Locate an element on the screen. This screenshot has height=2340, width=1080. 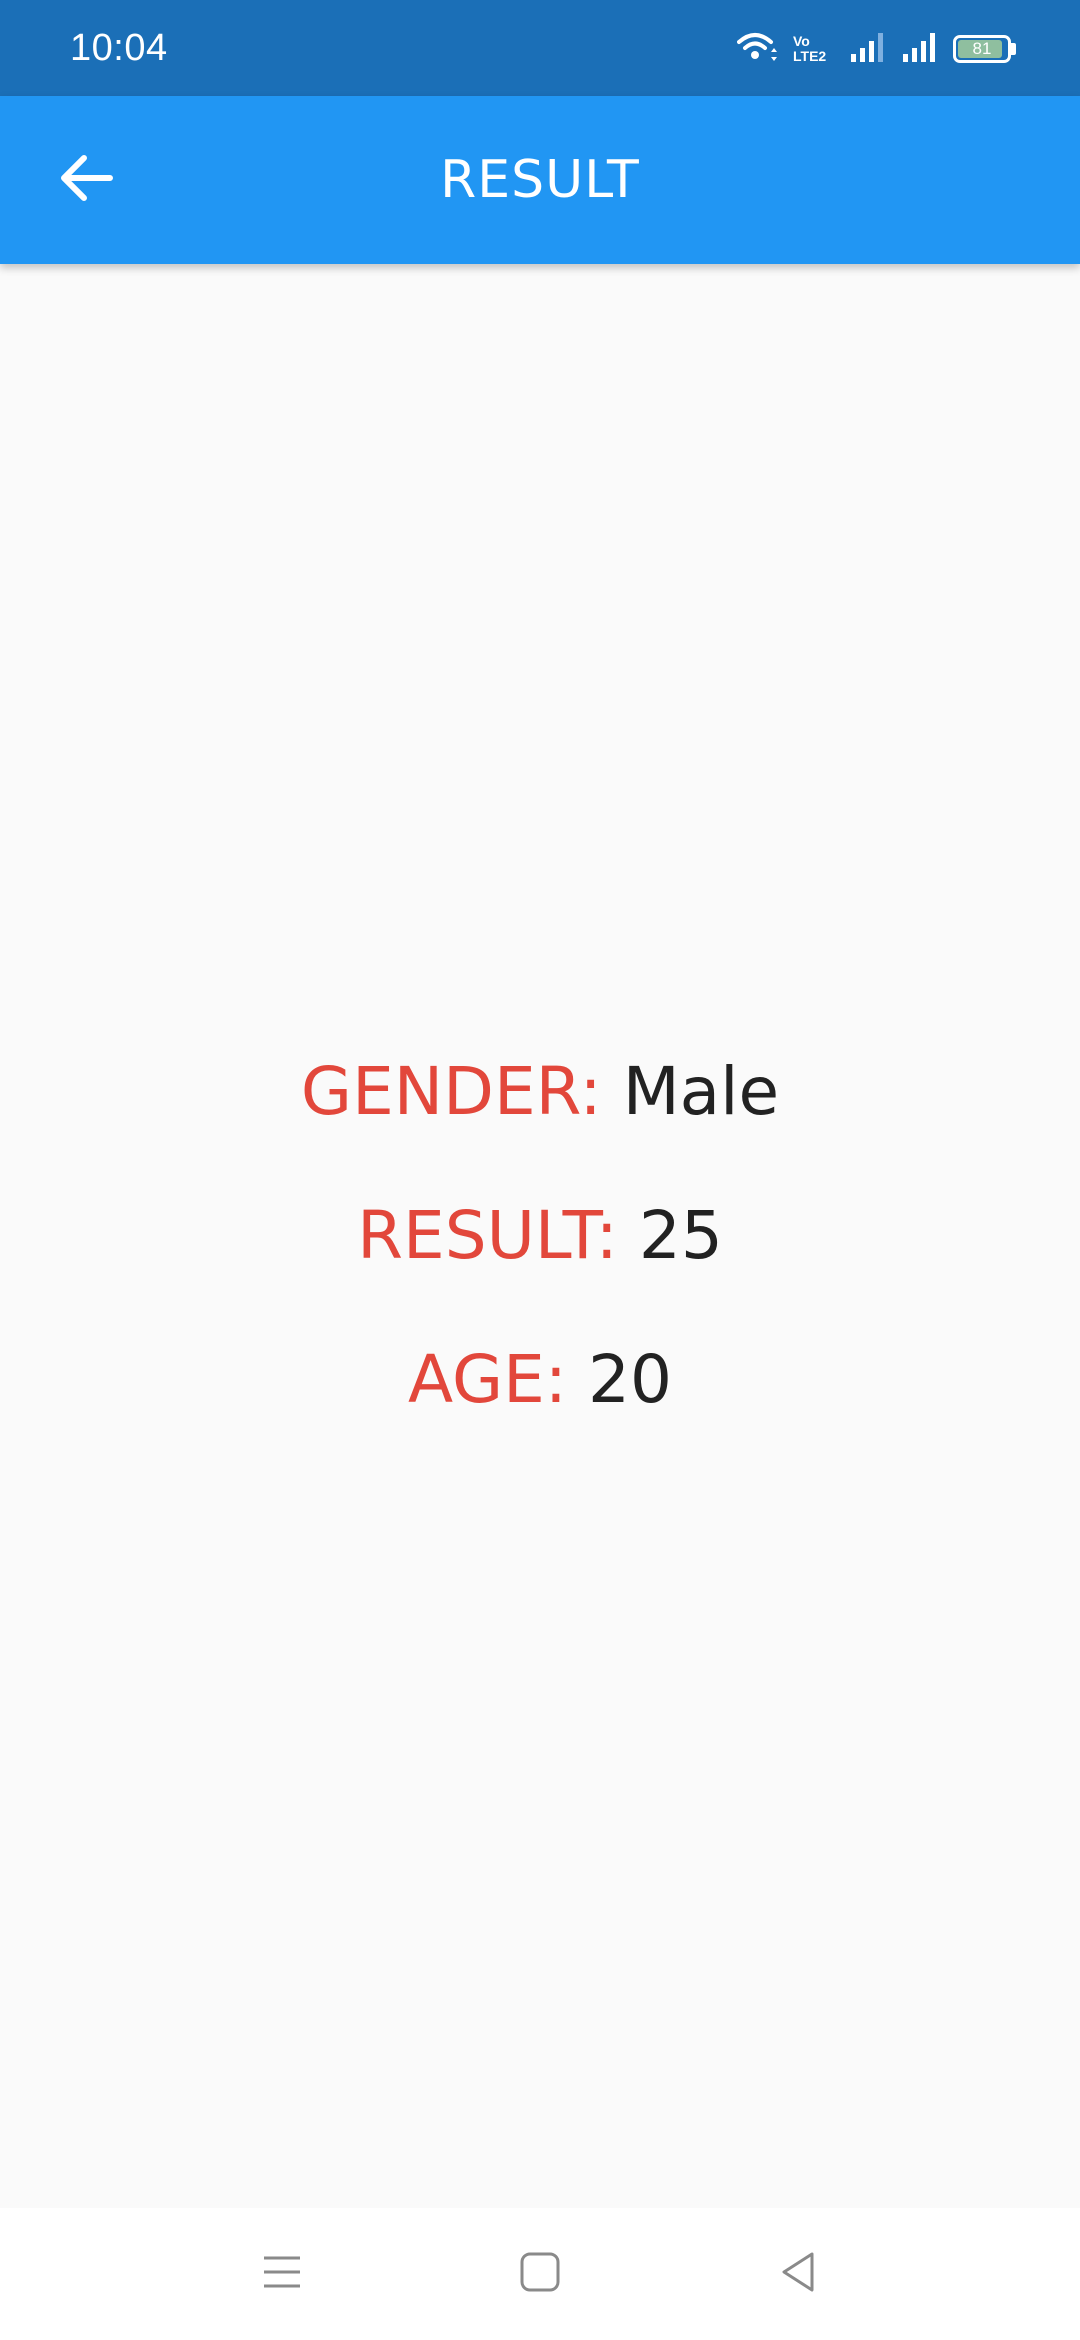
age-label: AGE: is located at coordinates (498, 1379).